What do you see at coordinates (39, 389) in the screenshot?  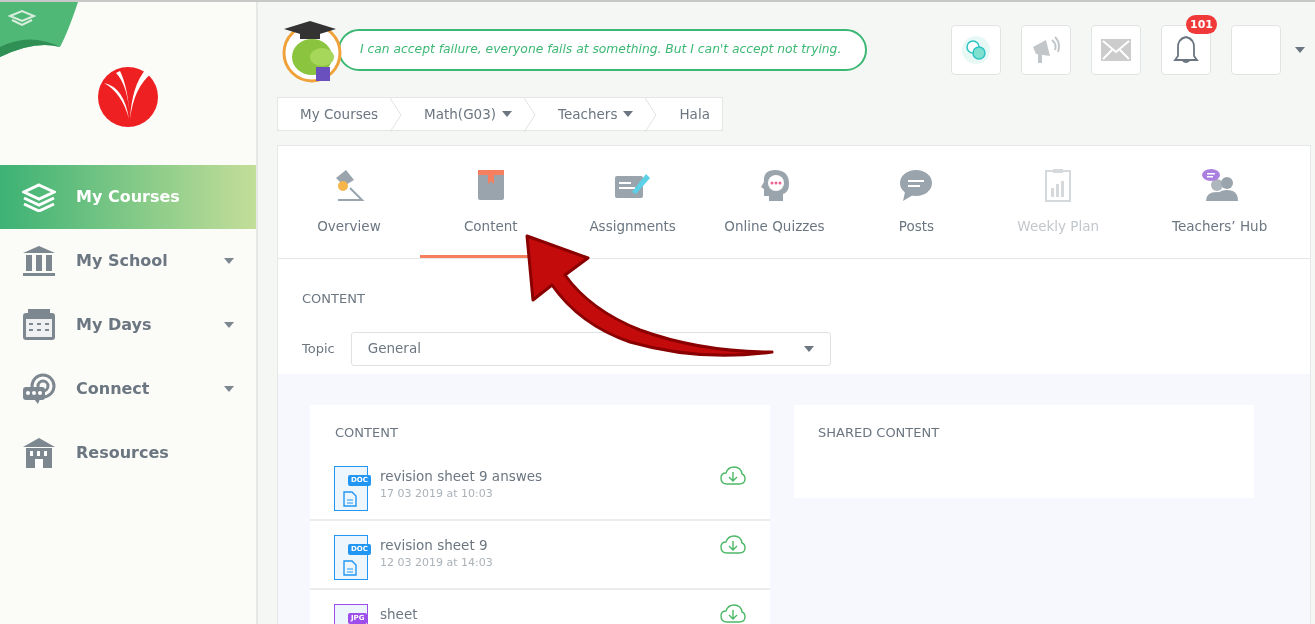 I see `chat-icon` at bounding box center [39, 389].